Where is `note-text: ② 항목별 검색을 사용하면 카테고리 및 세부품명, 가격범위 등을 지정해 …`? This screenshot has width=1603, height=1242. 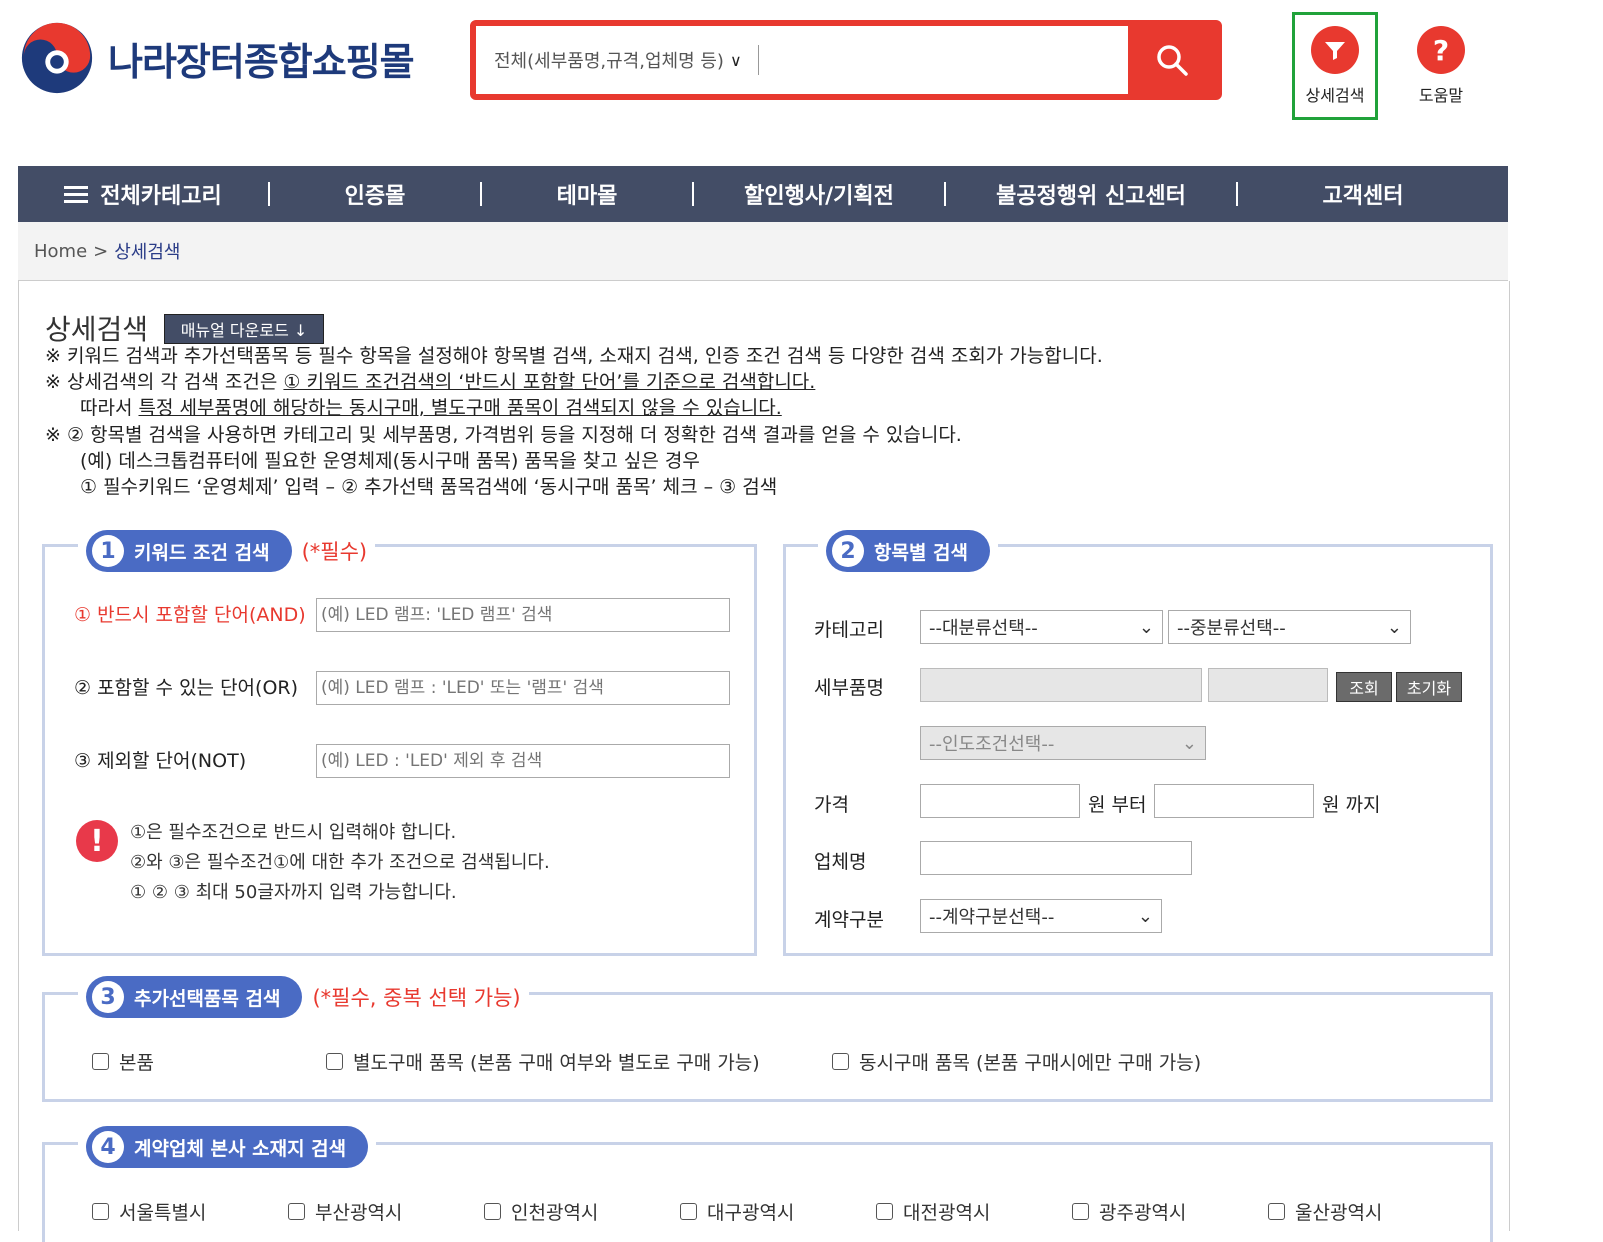 note-text: ② 항목별 검색을 사용하면 카테고리 및 세부품명, 가격범위 등을 지정해 … is located at coordinates (514, 435).